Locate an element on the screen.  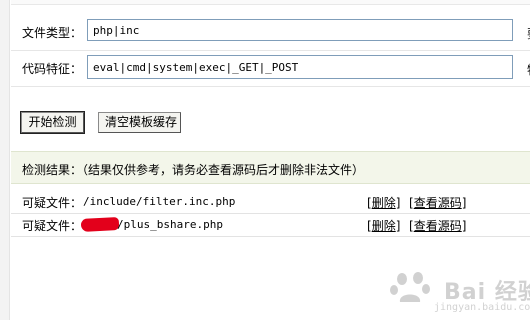
left-frame-edge is located at coordinates (5, 160).